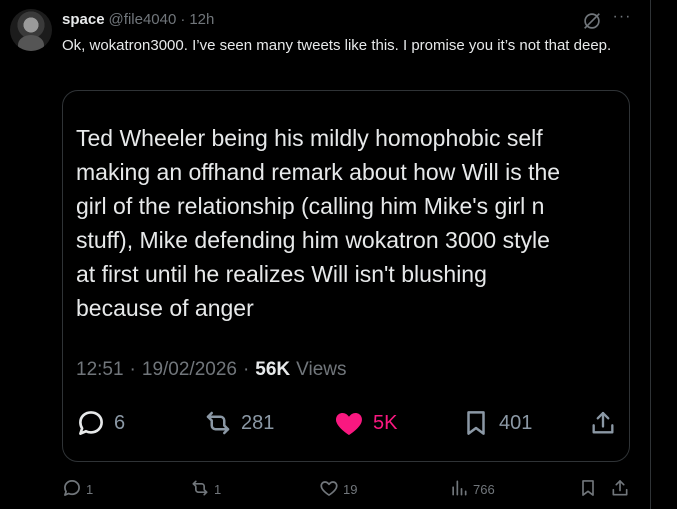 The width and height of the screenshot is (677, 509). Describe the element at coordinates (218, 489) in the screenshot. I see `repost-count: 1` at that location.